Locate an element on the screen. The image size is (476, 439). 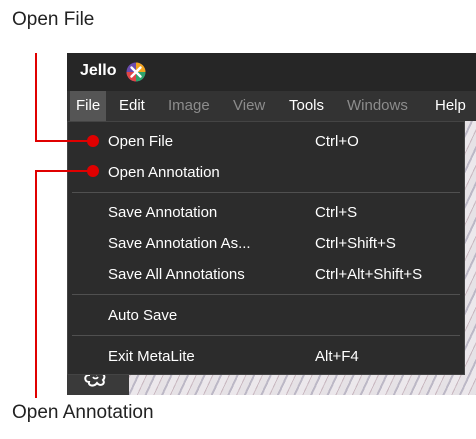
save-annotation-shortcut: Ctrl+S is located at coordinates (336, 212).